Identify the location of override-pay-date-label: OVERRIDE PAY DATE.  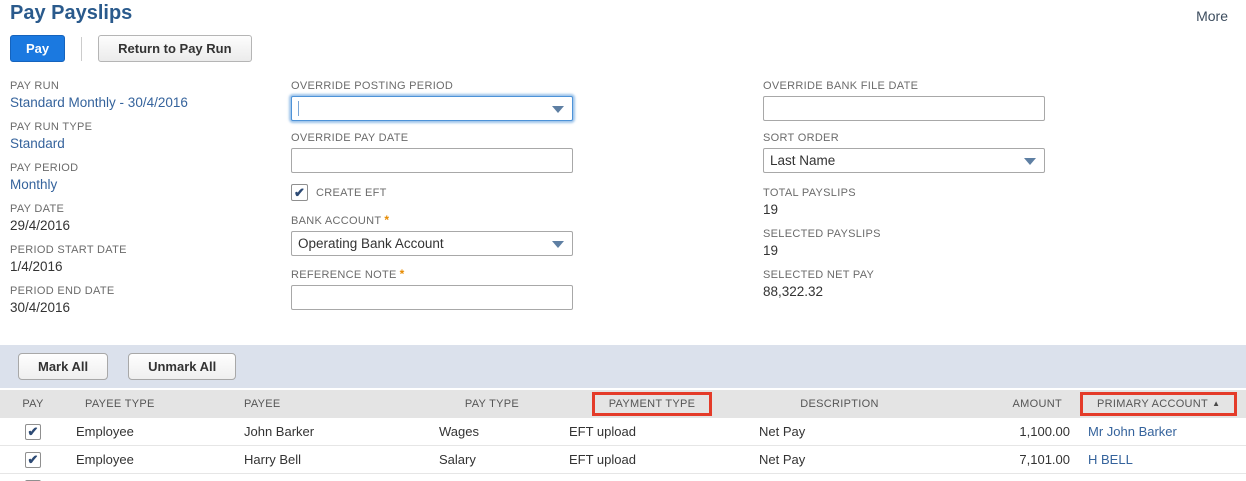
(350, 138).